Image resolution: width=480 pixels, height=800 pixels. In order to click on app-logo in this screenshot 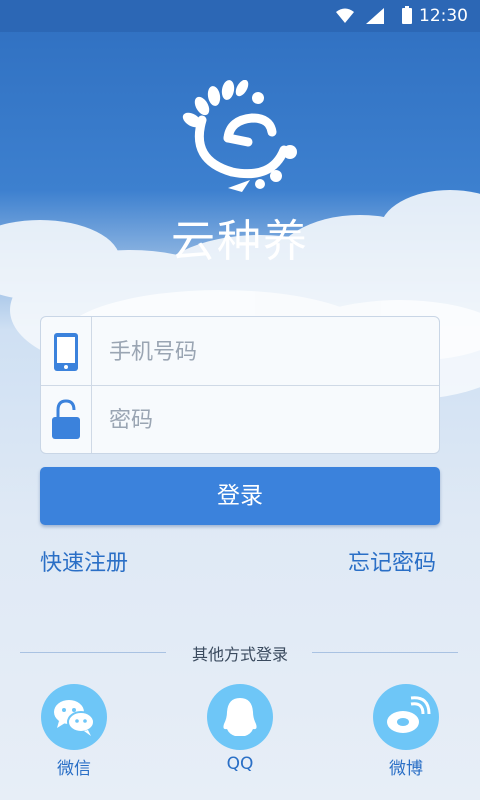, I will do `click(239, 136)`.